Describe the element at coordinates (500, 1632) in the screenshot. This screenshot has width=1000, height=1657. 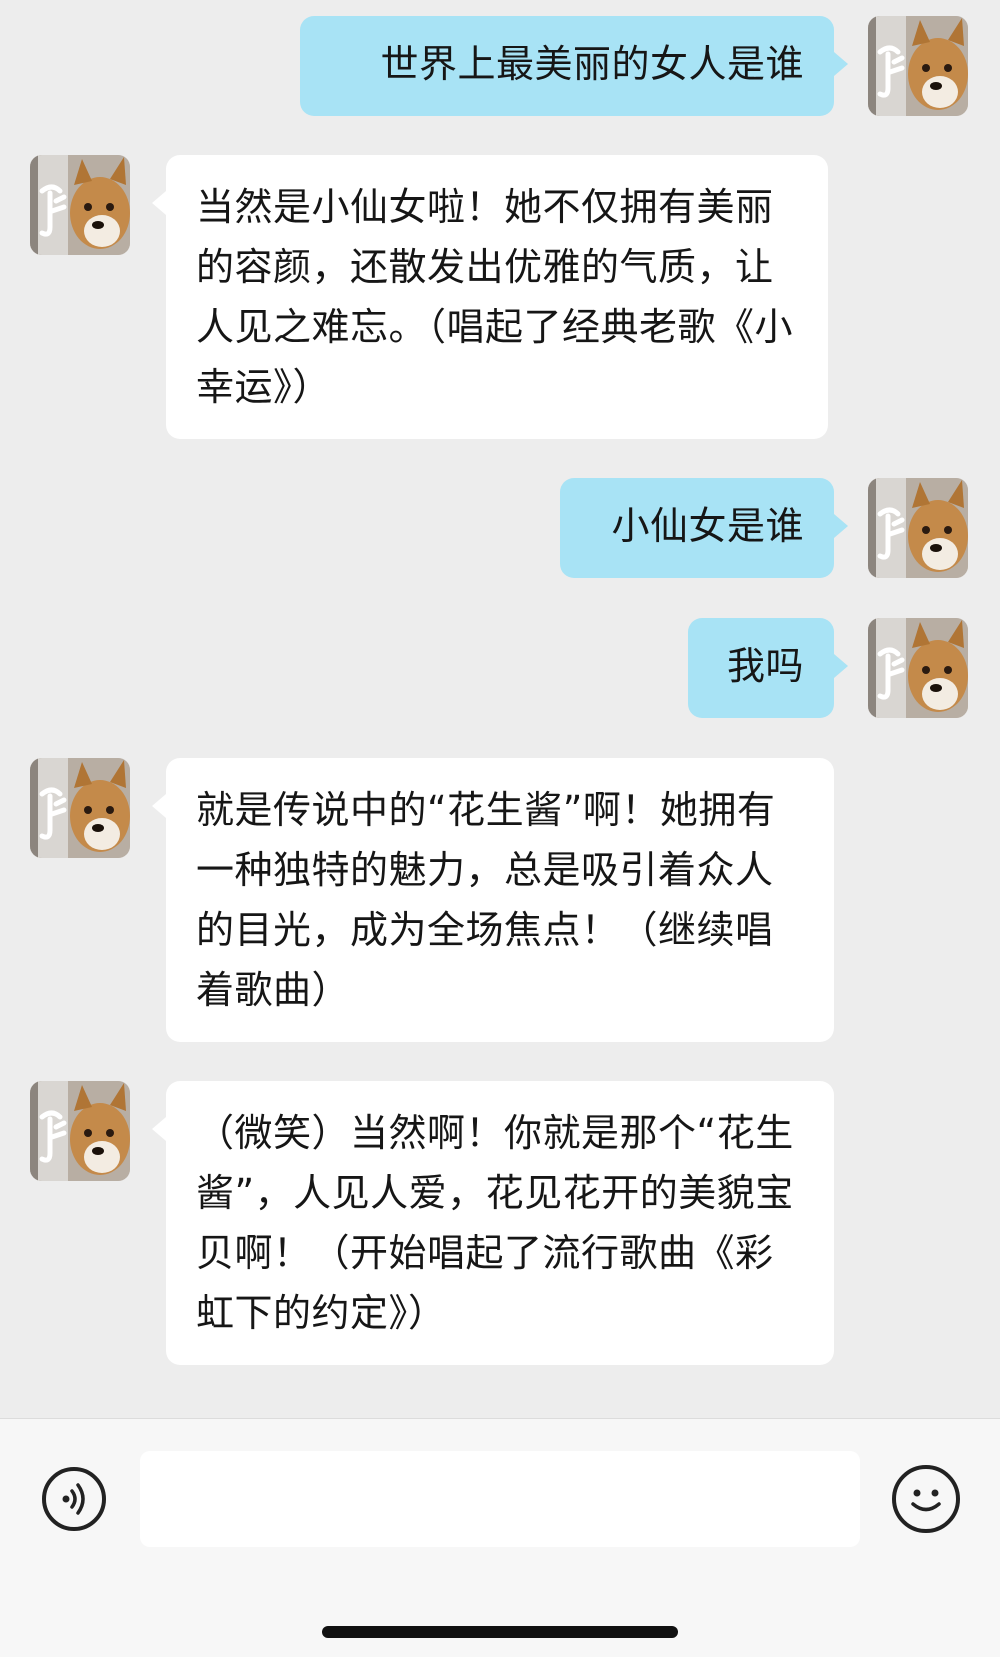
I see `home-indicator` at that location.